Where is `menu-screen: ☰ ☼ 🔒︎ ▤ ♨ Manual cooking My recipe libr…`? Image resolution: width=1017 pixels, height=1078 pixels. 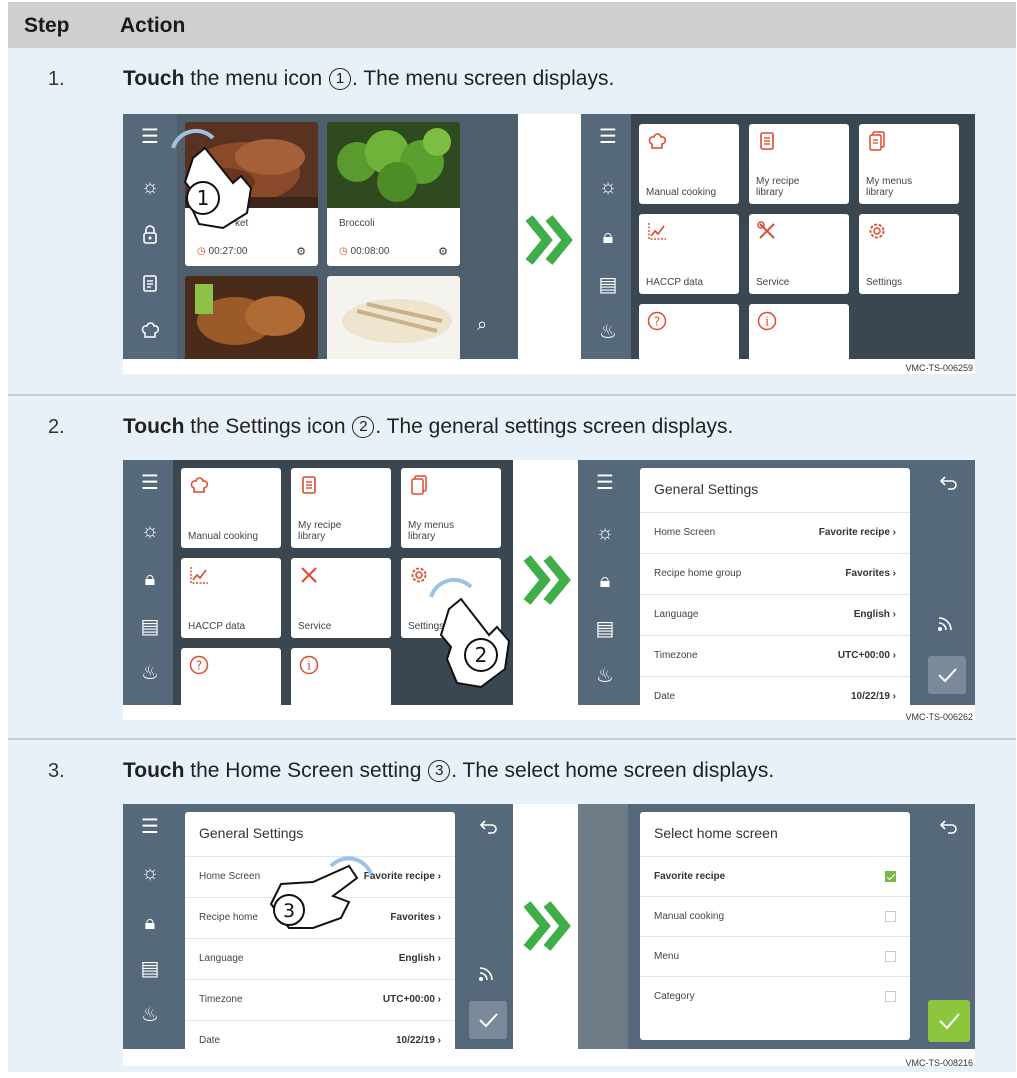 menu-screen: ☰ ☼ 🔒︎ ▤ ♨ Manual cooking My recipe libr… is located at coordinates (318, 582).